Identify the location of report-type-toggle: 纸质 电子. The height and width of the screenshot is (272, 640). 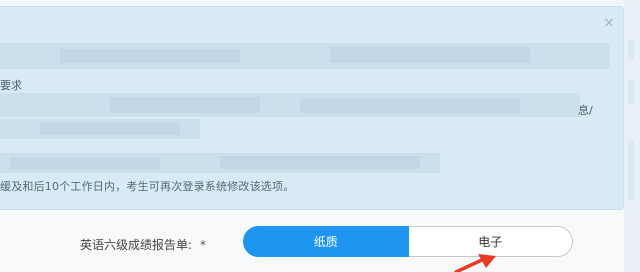
(408, 241).